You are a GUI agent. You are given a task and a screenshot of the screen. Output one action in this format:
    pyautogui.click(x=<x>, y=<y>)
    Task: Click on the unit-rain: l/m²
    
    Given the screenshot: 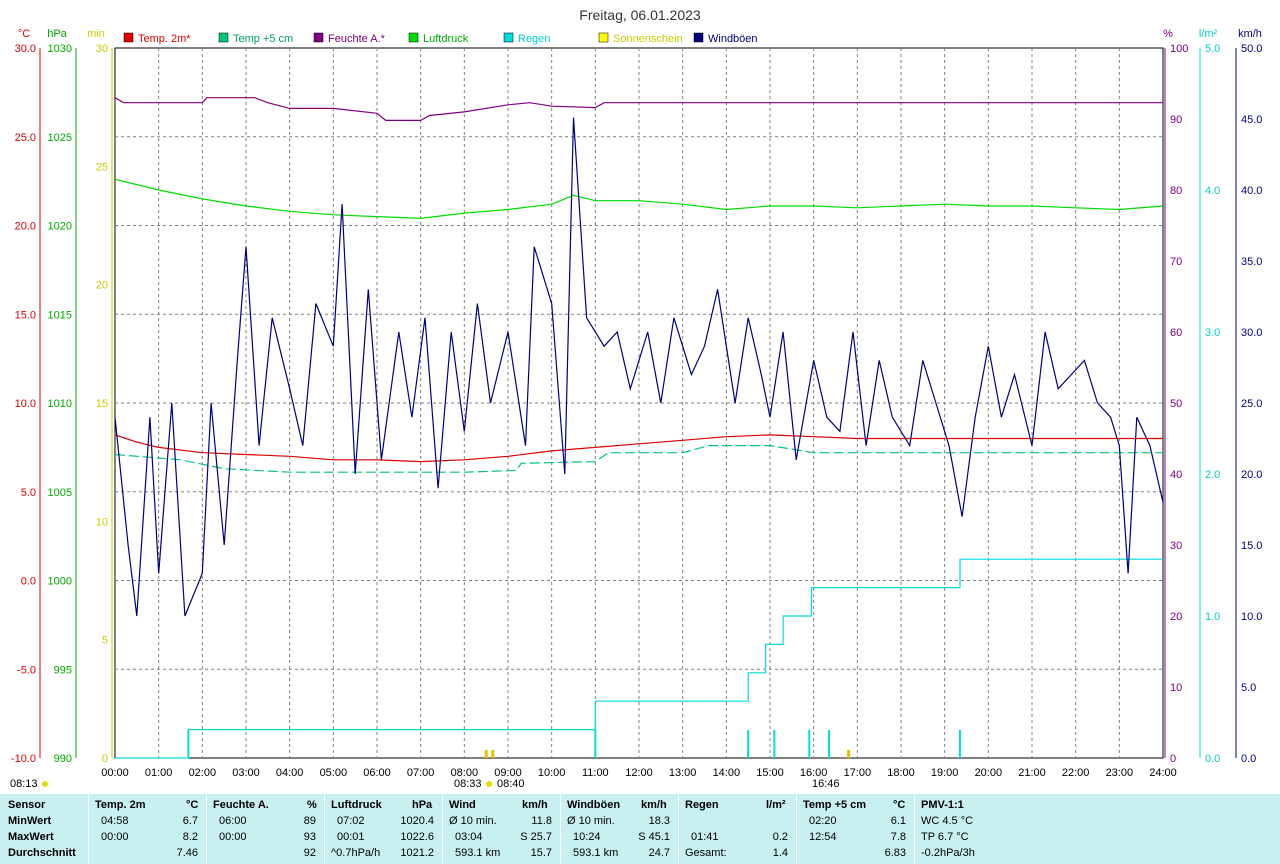 What is the action you would take?
    pyautogui.click(x=1208, y=34)
    